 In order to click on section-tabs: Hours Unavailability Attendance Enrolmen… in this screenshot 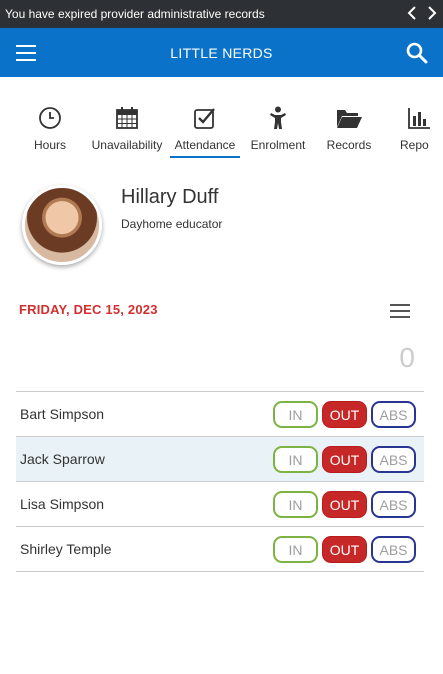, I will do `click(221, 130)`.